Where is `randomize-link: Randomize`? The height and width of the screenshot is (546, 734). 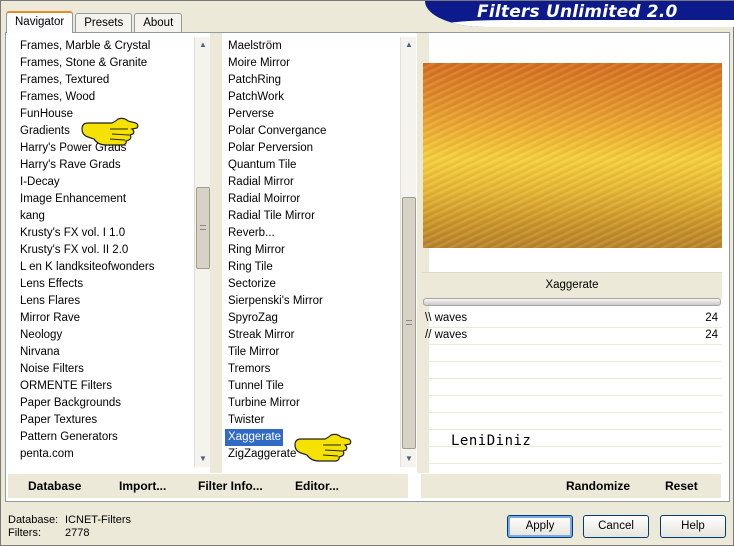 randomize-link: Randomize is located at coordinates (598, 486).